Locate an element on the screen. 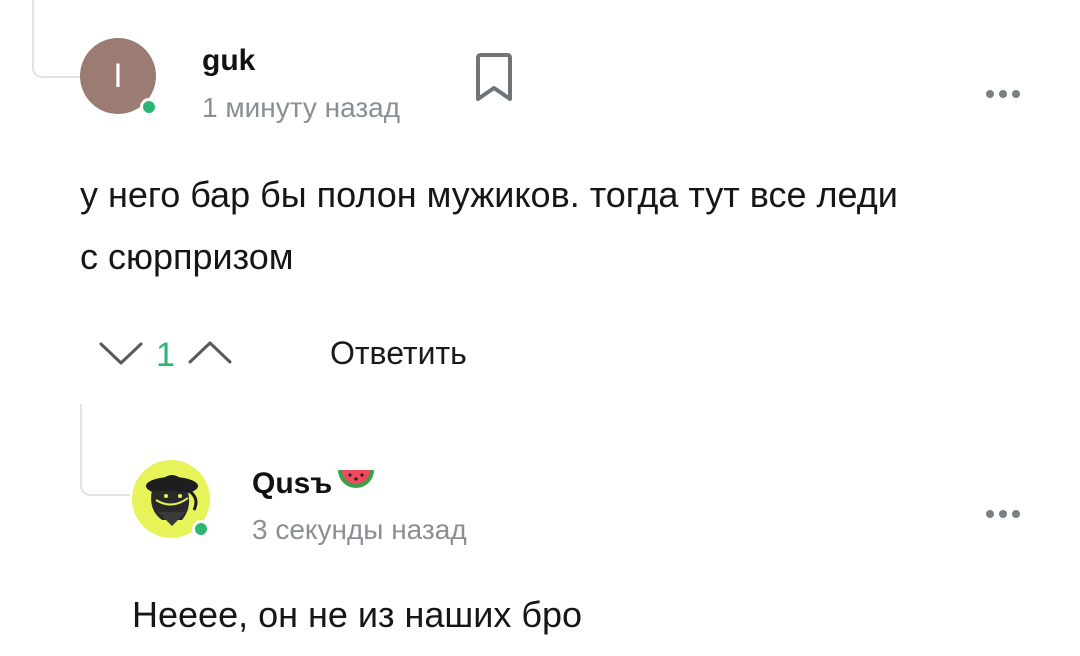 Image resolution: width=1080 pixels, height=656 pixels. comment-author: Qusъ is located at coordinates (314, 484).